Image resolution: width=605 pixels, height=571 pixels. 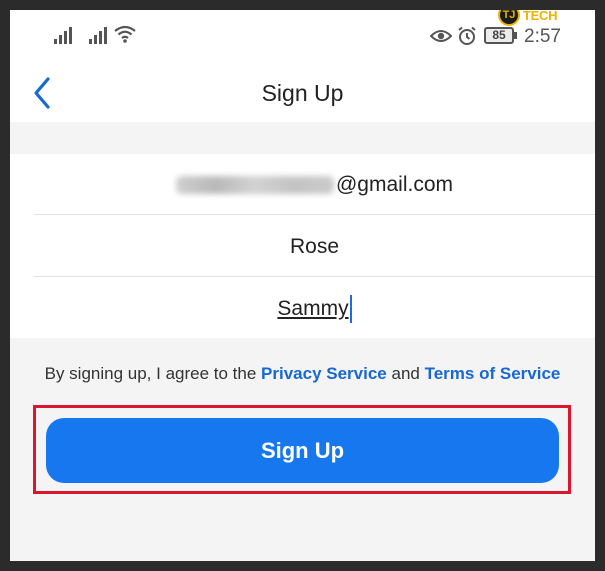 I want to click on text-cursor, so click(x=350, y=309).